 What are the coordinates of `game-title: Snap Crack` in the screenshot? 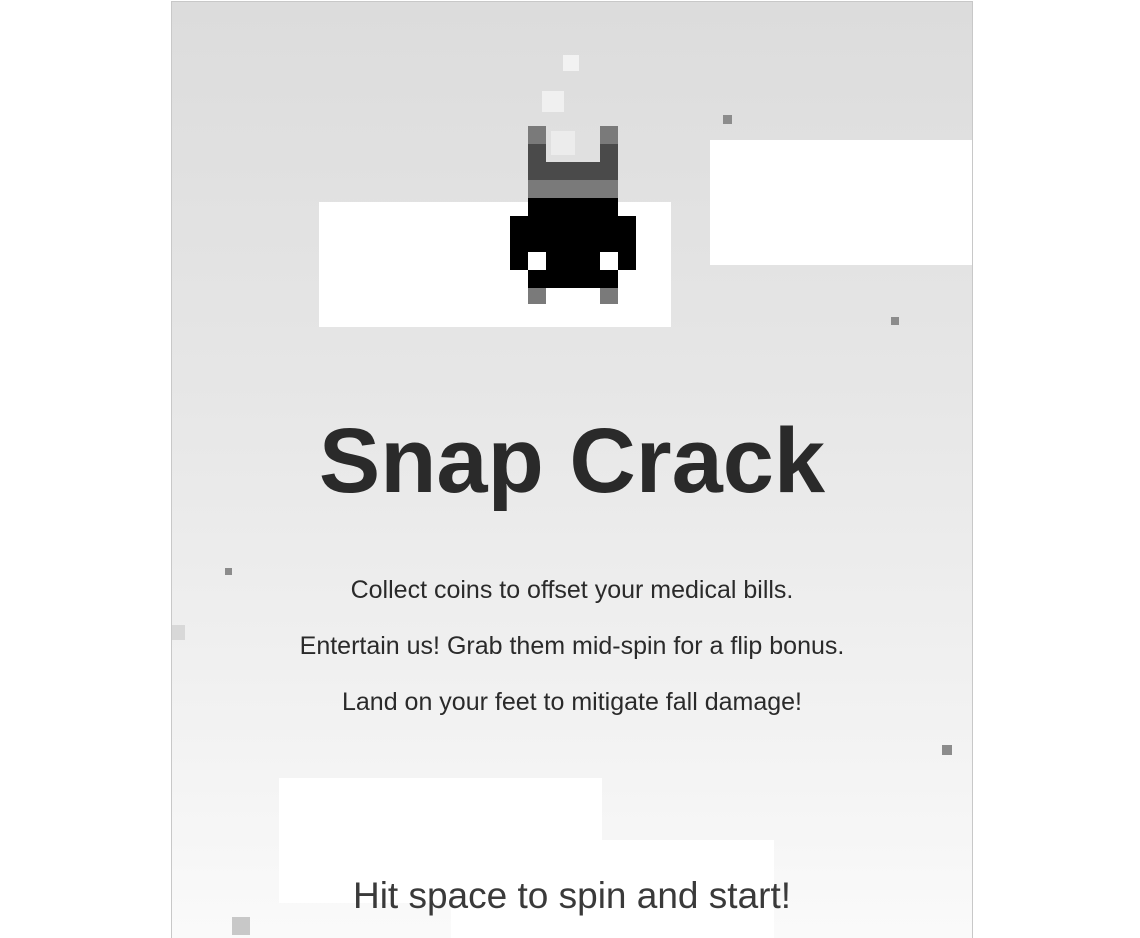 It's located at (572, 461).